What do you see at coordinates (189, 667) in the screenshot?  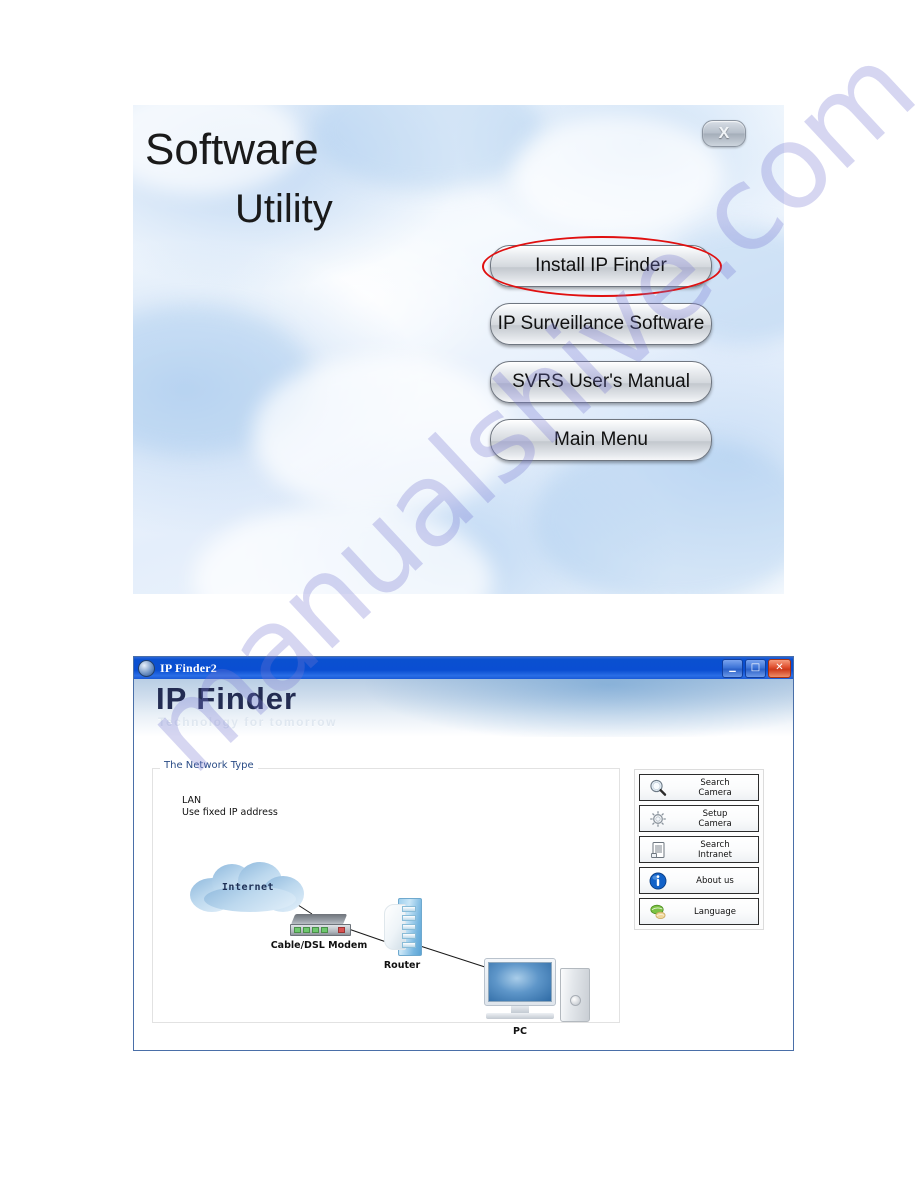 I see `window-title: IP Finder2` at bounding box center [189, 667].